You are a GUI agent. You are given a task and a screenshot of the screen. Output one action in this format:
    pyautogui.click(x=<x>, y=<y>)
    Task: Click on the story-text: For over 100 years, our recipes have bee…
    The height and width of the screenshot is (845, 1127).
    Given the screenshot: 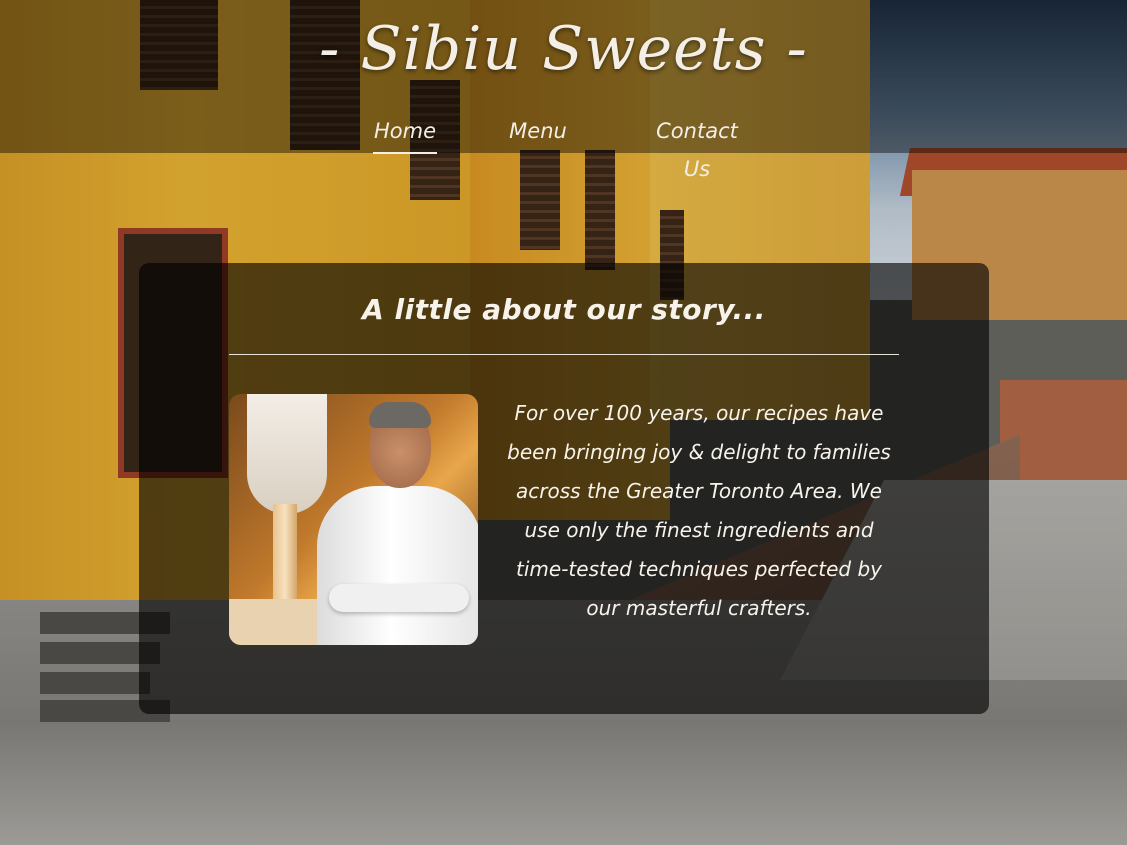 What is the action you would take?
    pyautogui.click(x=699, y=510)
    